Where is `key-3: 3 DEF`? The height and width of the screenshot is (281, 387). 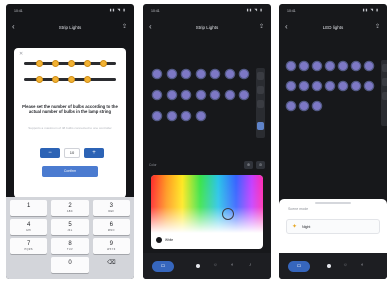
key-3: 3 DEF is located at coordinates (111, 208).